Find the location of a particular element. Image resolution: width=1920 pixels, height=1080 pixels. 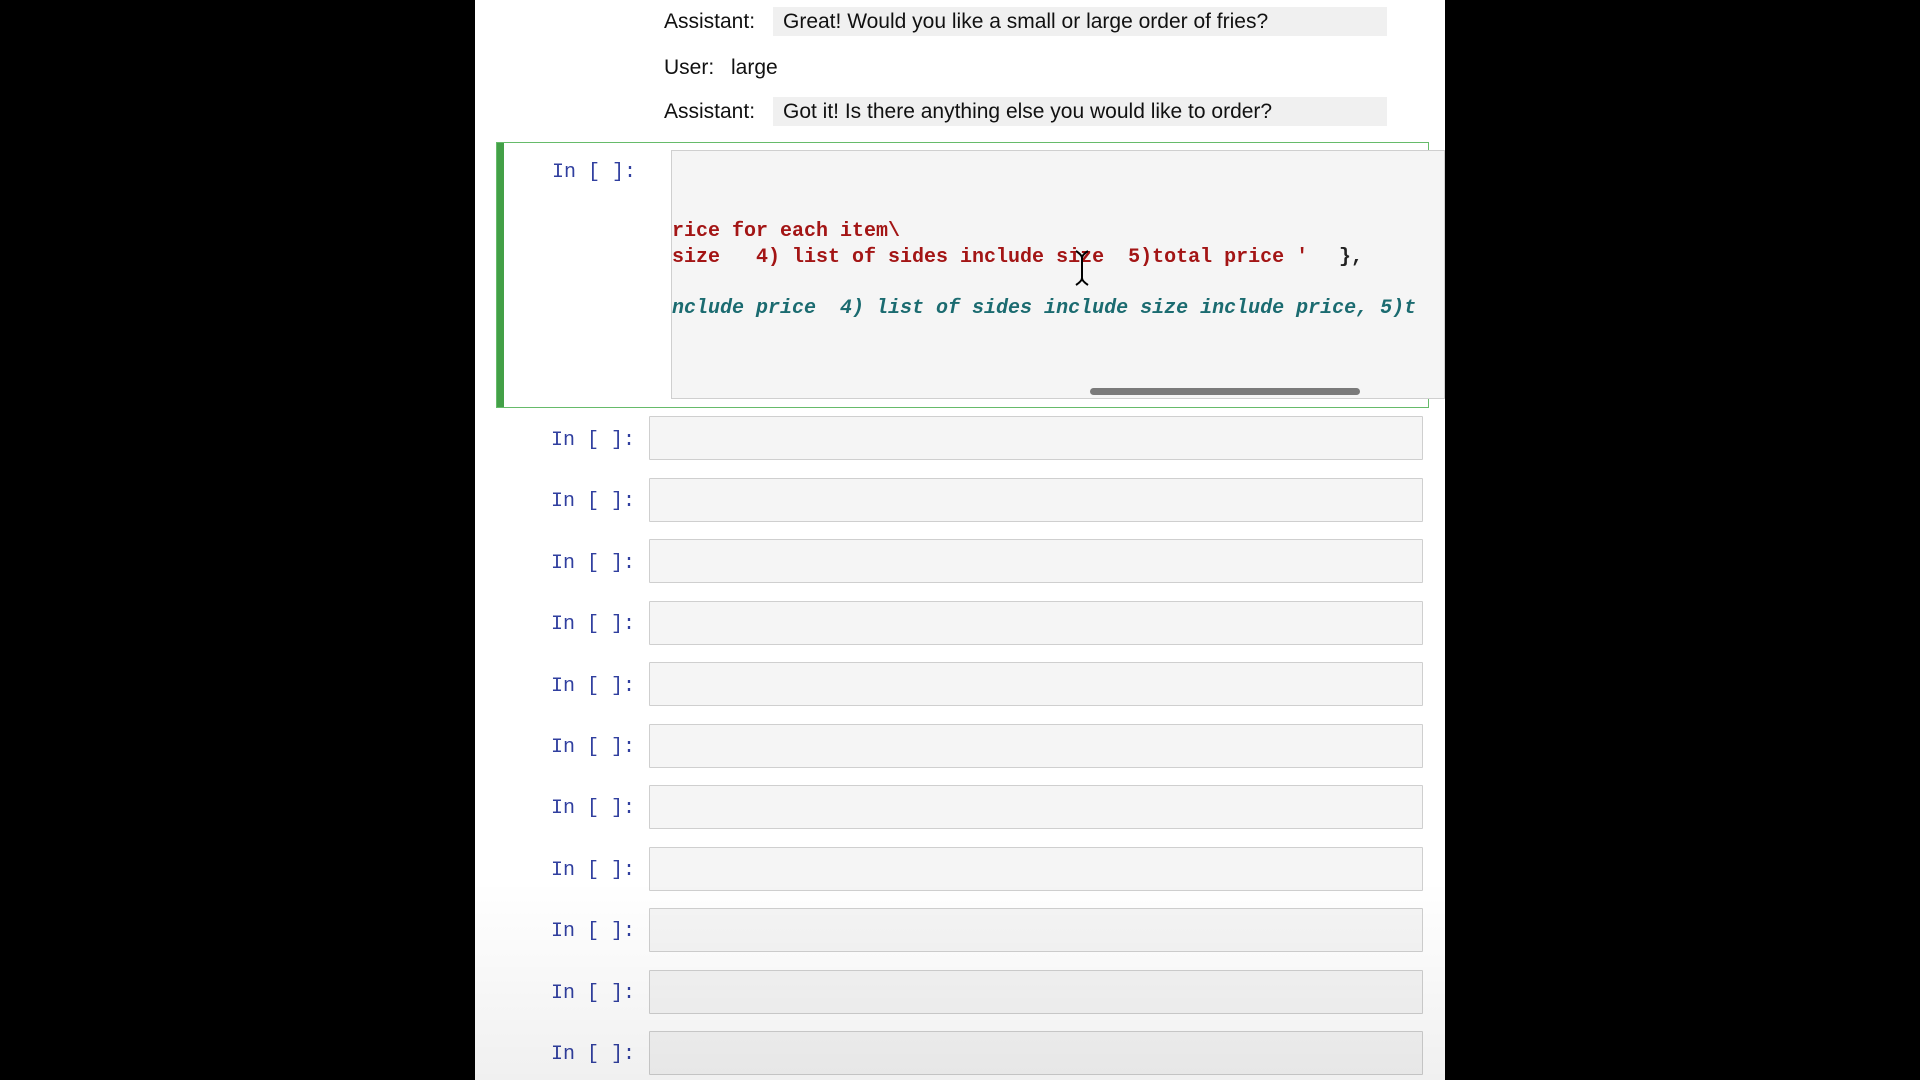

chat-message: large is located at coordinates (754, 67).